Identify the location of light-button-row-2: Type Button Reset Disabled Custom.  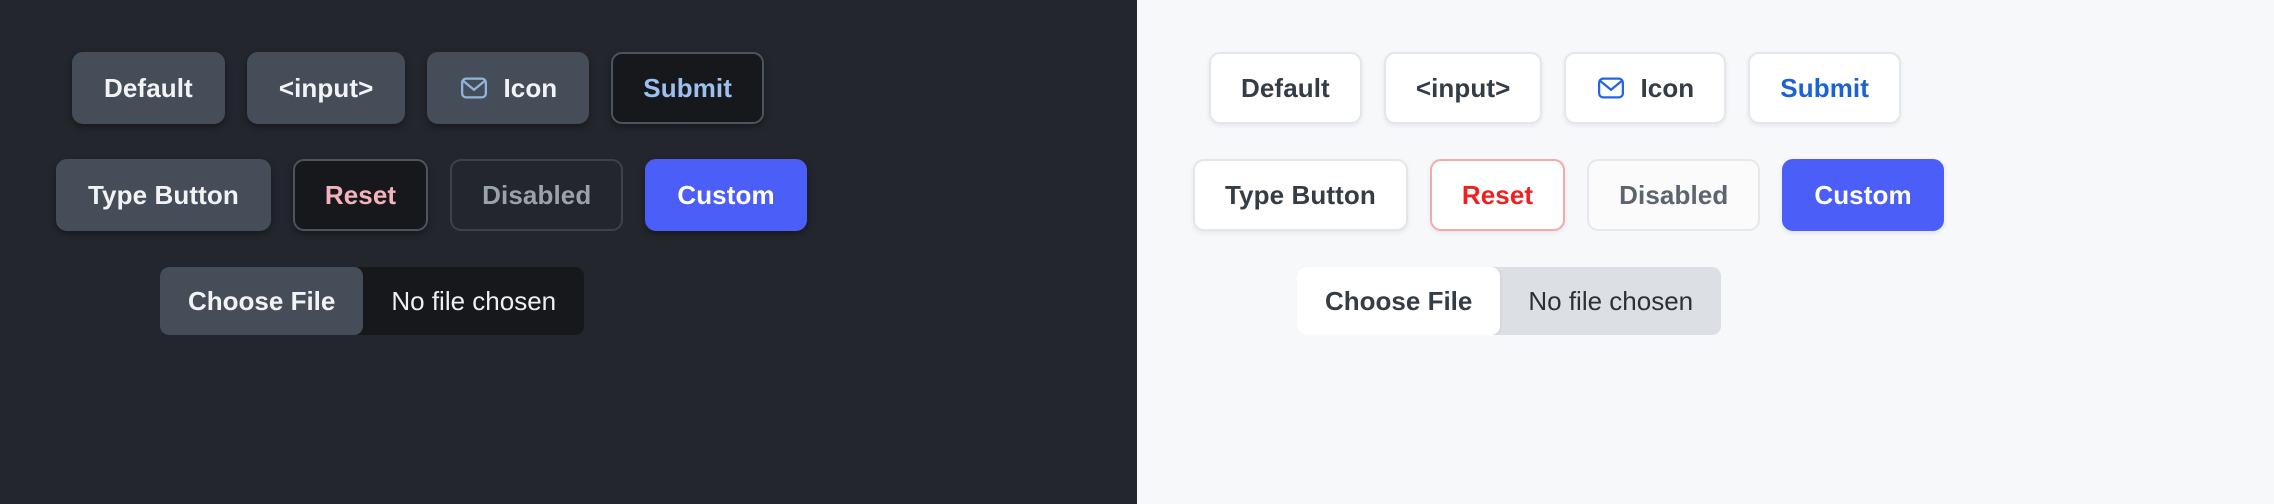
(1705, 195).